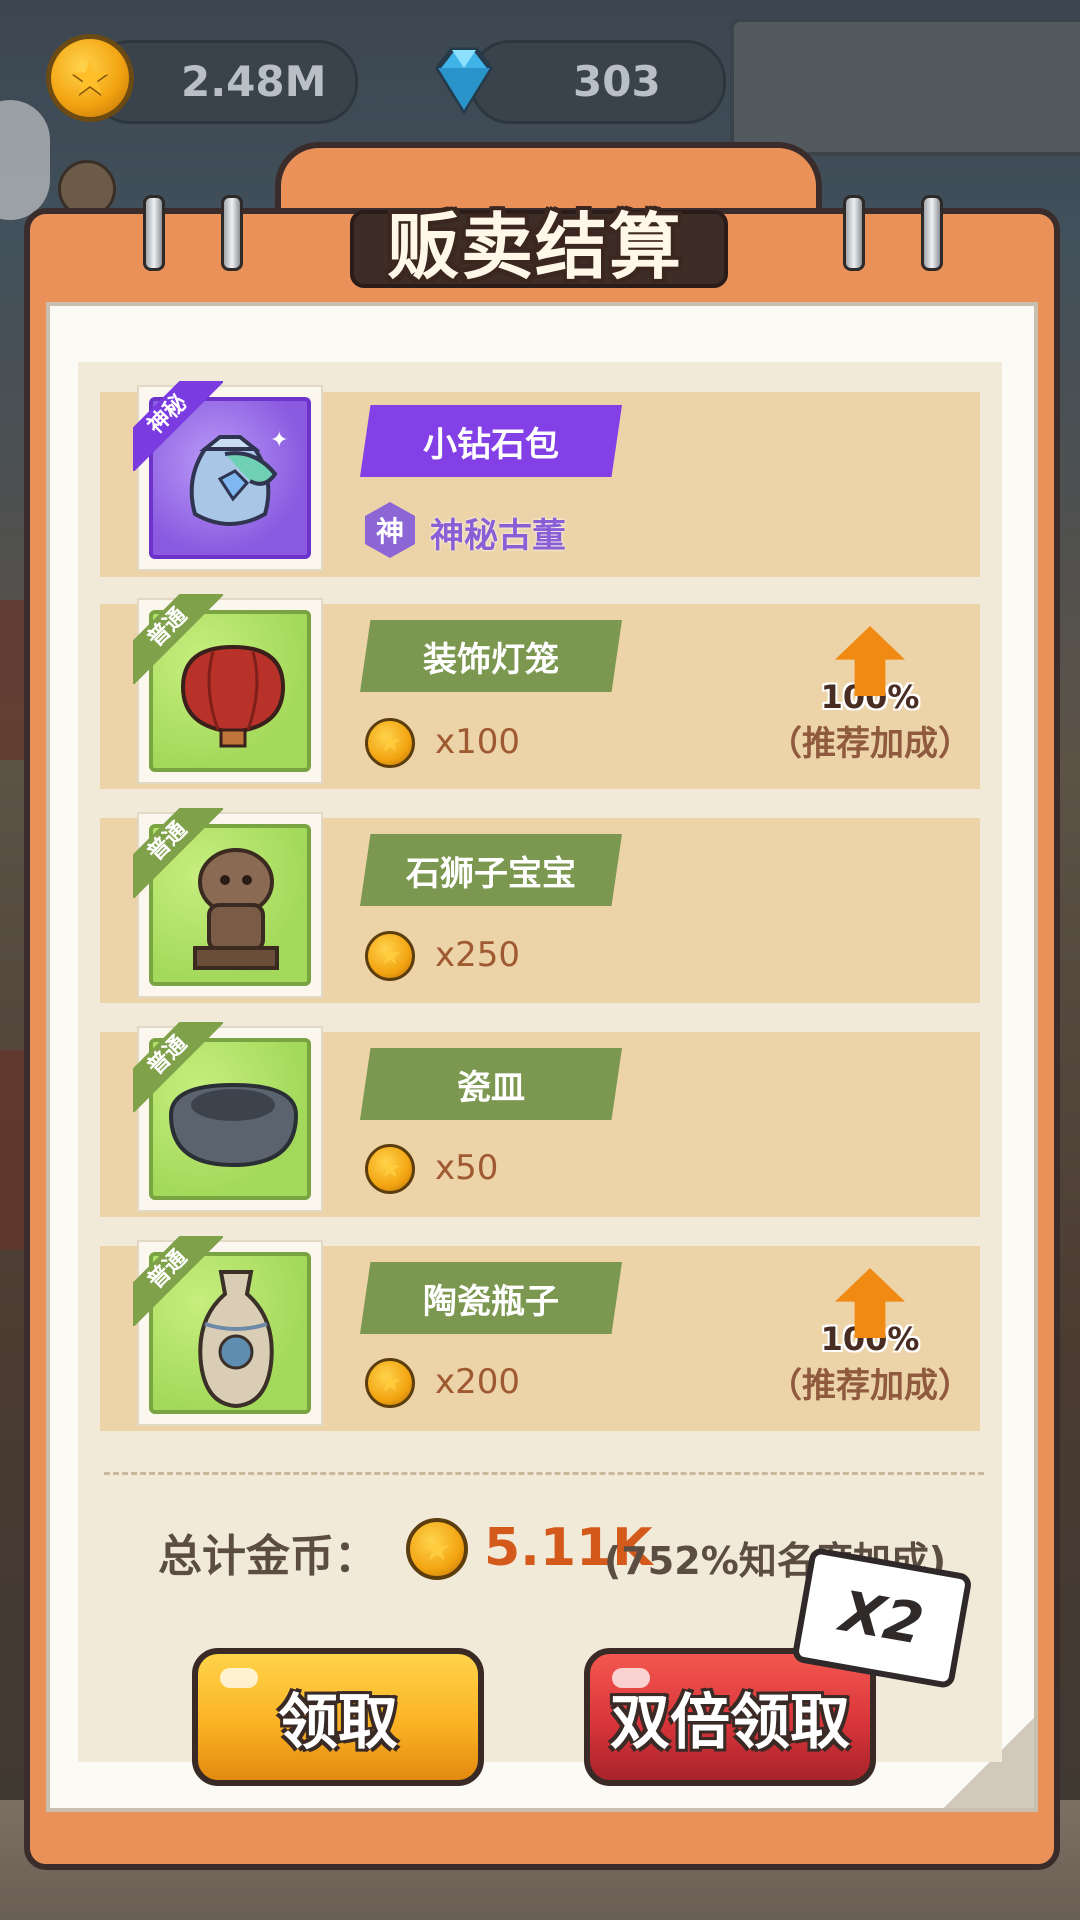 This screenshot has height=1920, width=1080. Describe the element at coordinates (491, 870) in the screenshot. I see `item-name-banner: 石狮子宝宝` at that location.